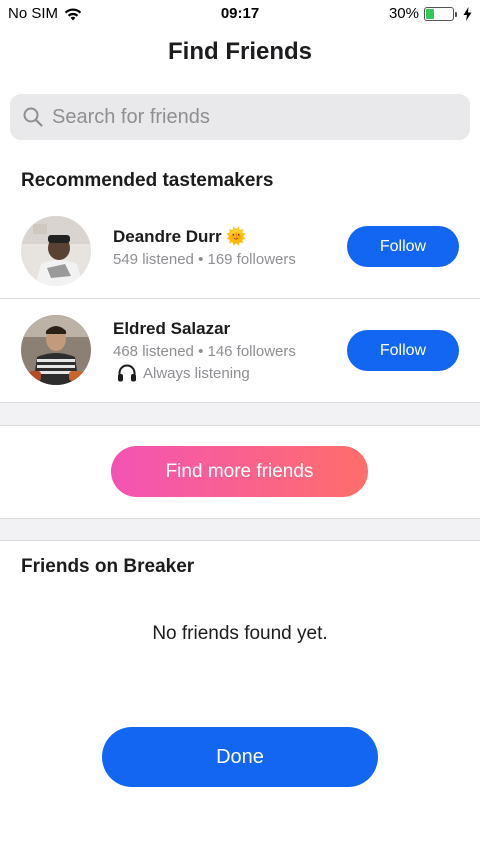 The width and height of the screenshot is (480, 853). What do you see at coordinates (240, 633) in the screenshot?
I see `empty-state-message: No friends found yet.` at bounding box center [240, 633].